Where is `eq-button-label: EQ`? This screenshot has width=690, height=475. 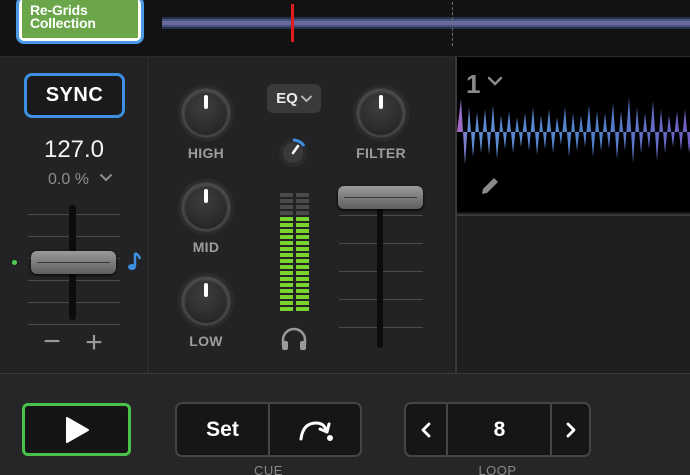
eq-button-label: EQ is located at coordinates (287, 98).